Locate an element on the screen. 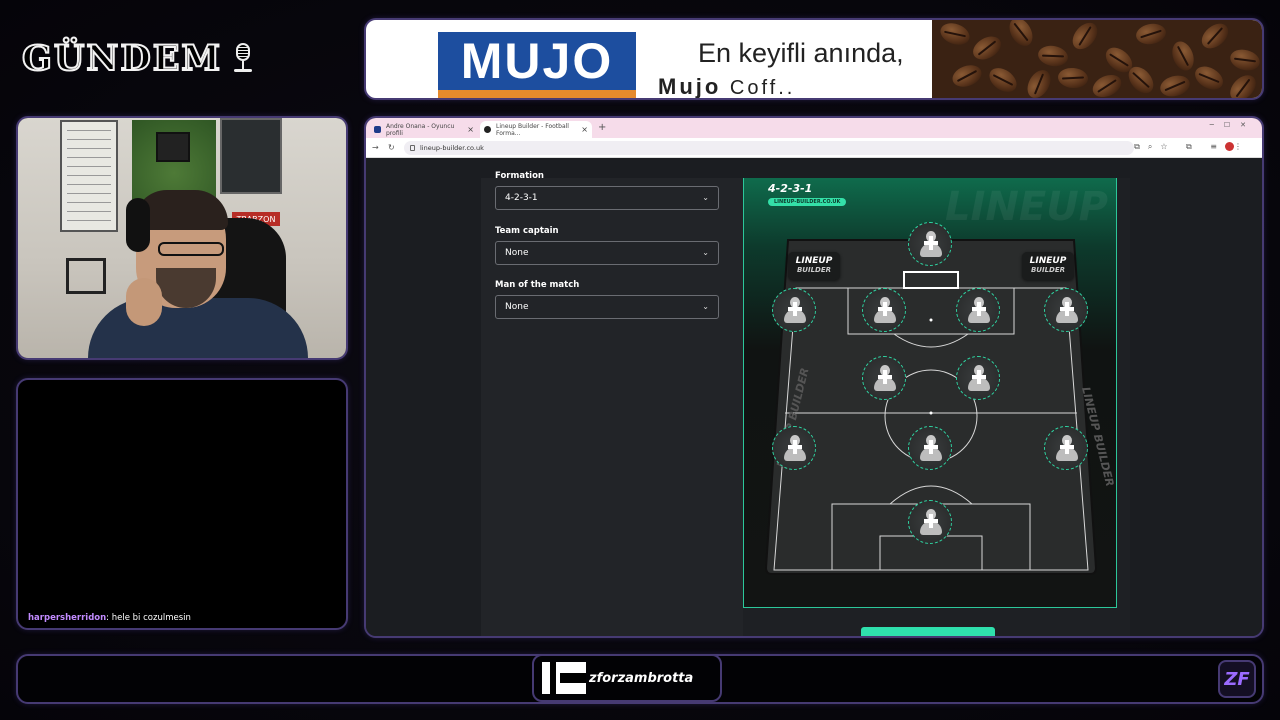  sponsor-banner: MUJO En keyifli anında, Mujo Coff.. is located at coordinates (814, 59).